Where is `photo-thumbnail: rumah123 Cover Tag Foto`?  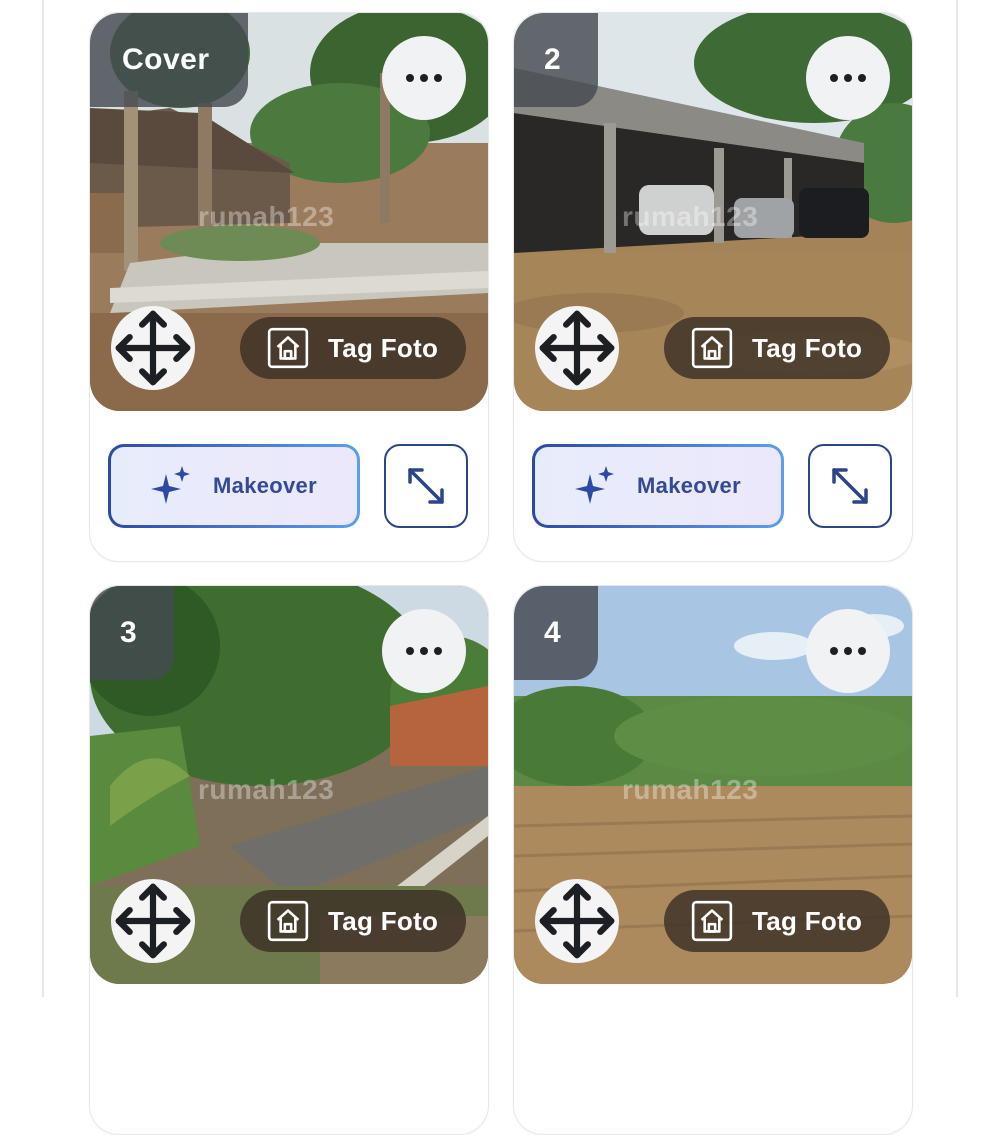
photo-thumbnail: rumah123 Cover Tag Foto is located at coordinates (289, 212).